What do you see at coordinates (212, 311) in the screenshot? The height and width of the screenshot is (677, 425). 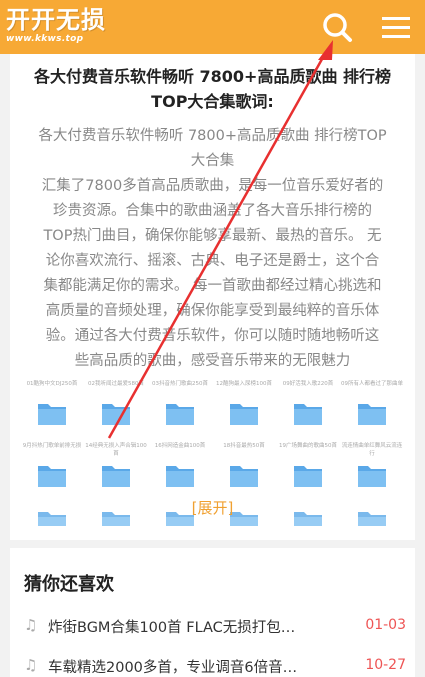 I see `body-line: 高质量的音频处理，确保你能享受到最纯粹的音乐体` at bounding box center [212, 311].